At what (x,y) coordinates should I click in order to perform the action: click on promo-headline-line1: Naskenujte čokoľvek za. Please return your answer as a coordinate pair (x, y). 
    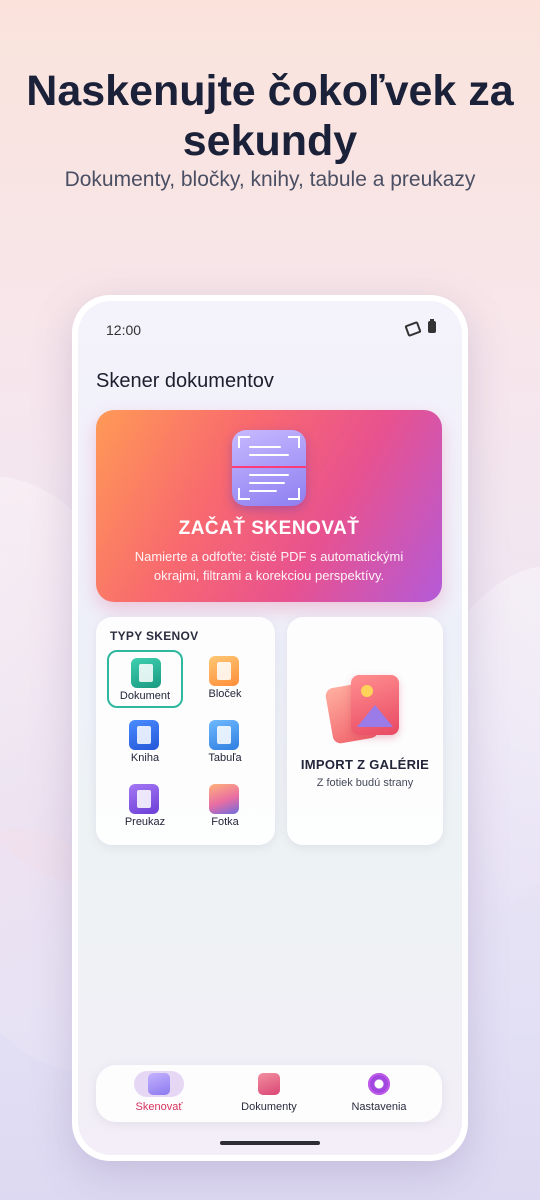
    Looking at the image, I should click on (270, 91).